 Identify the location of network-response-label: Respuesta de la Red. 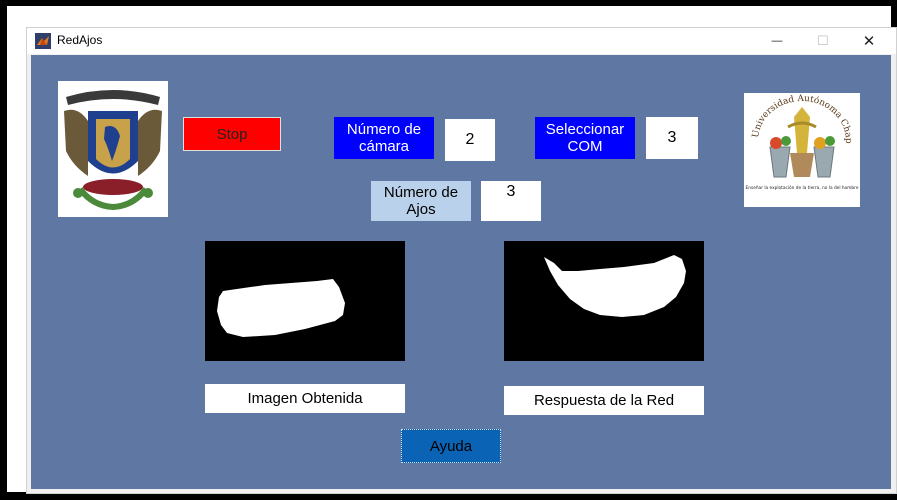
(604, 400).